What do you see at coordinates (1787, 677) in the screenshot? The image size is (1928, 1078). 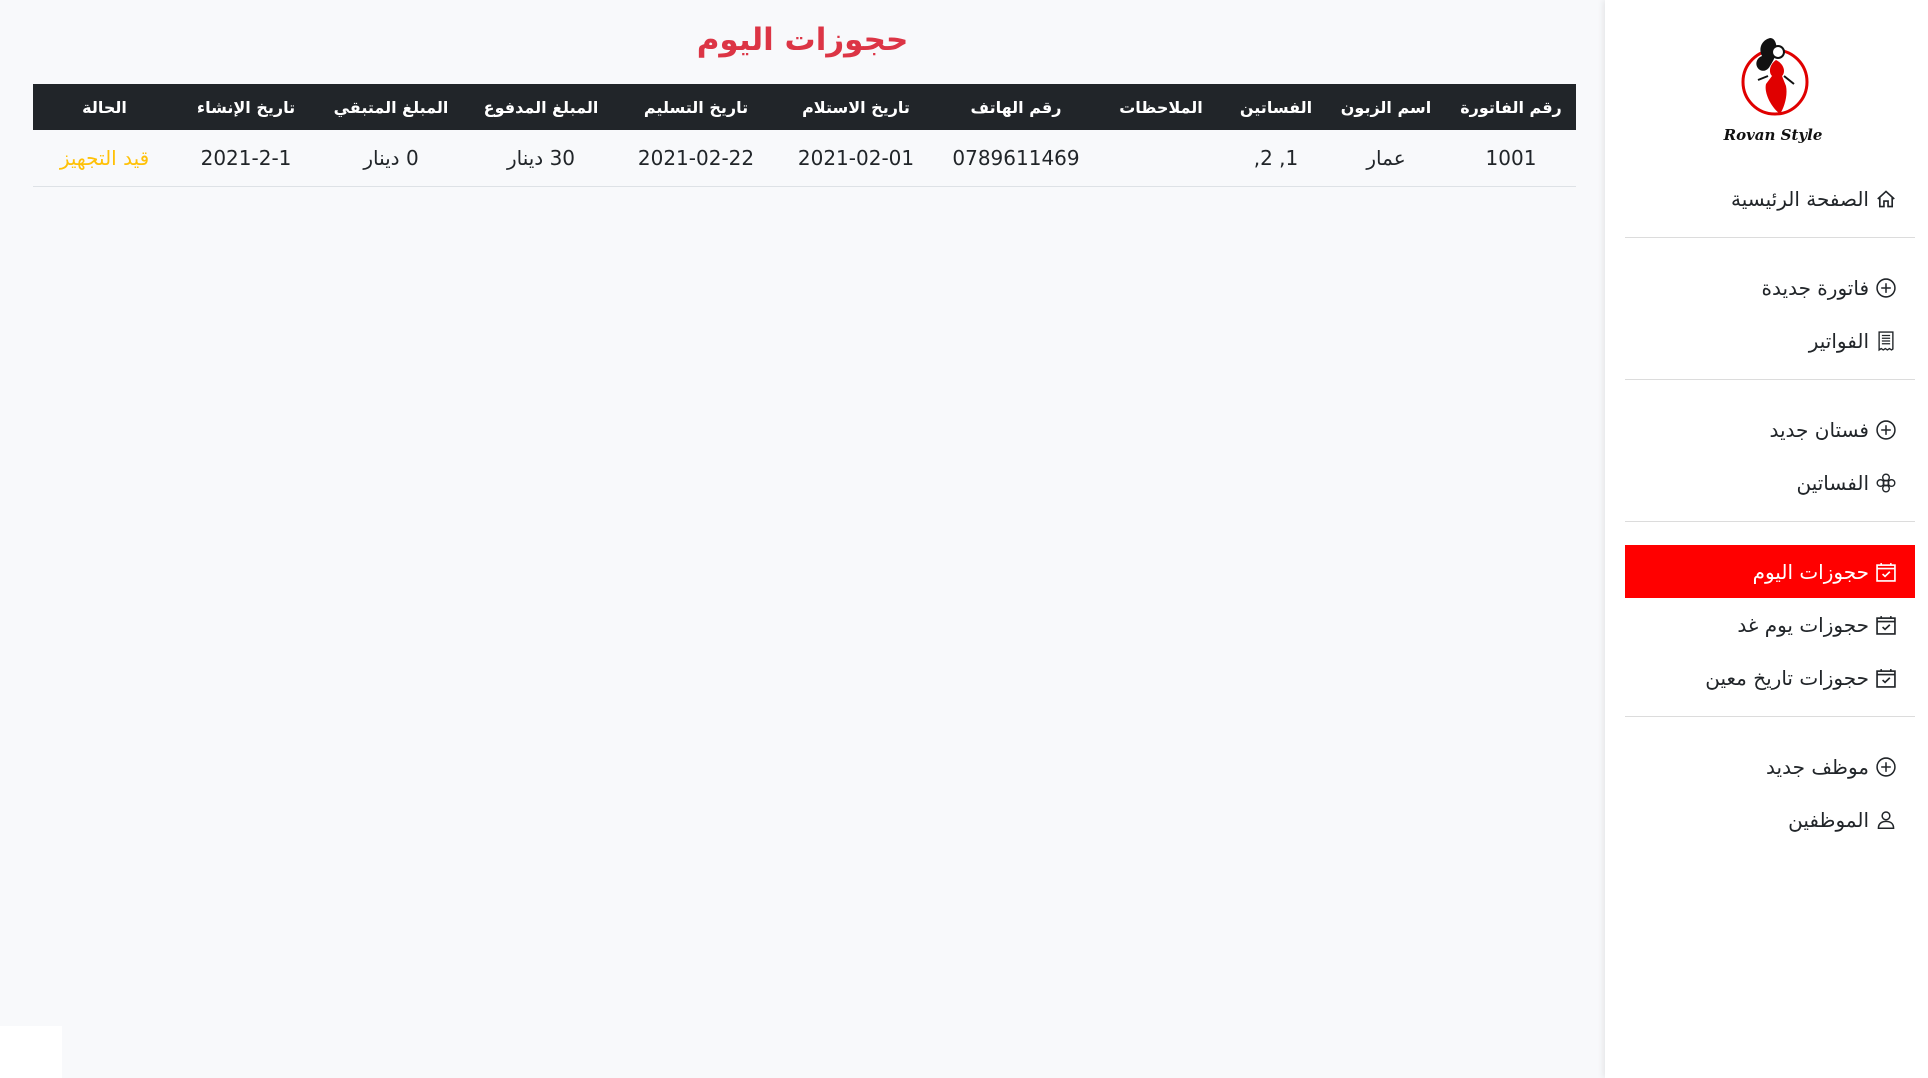 I see `sidebar-item-label: حجوزات تاريخ معين` at bounding box center [1787, 677].